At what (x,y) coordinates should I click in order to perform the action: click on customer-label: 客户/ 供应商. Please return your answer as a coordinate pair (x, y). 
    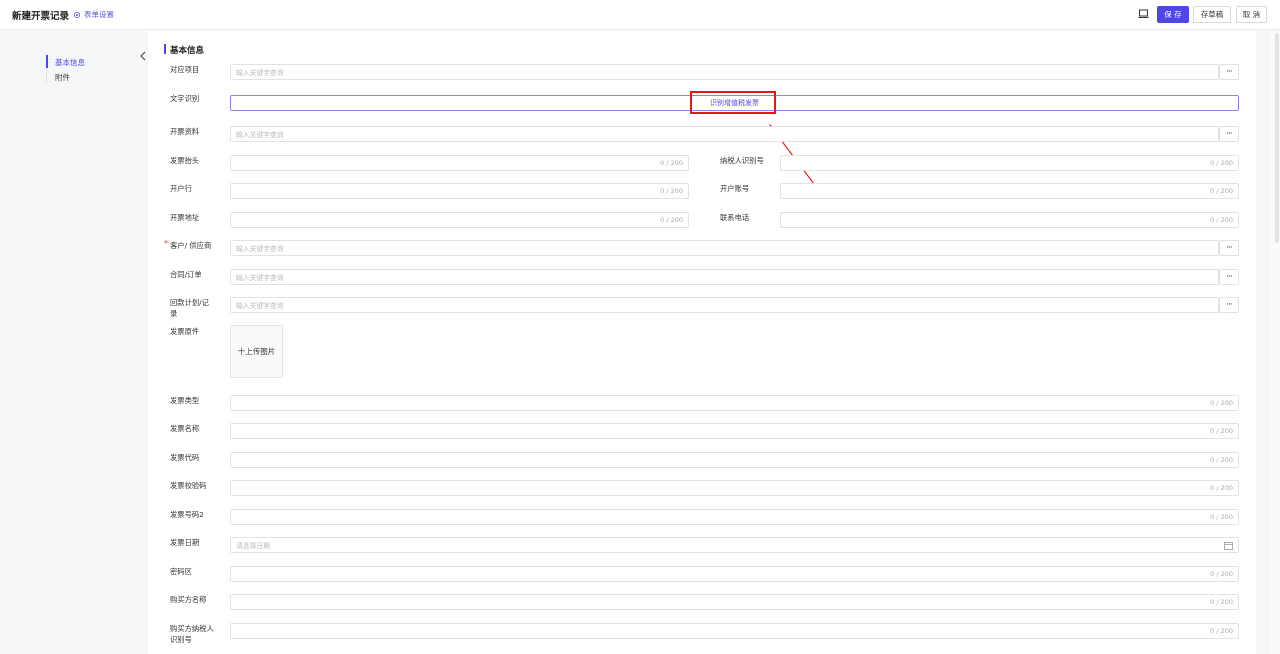
    Looking at the image, I should click on (191, 245).